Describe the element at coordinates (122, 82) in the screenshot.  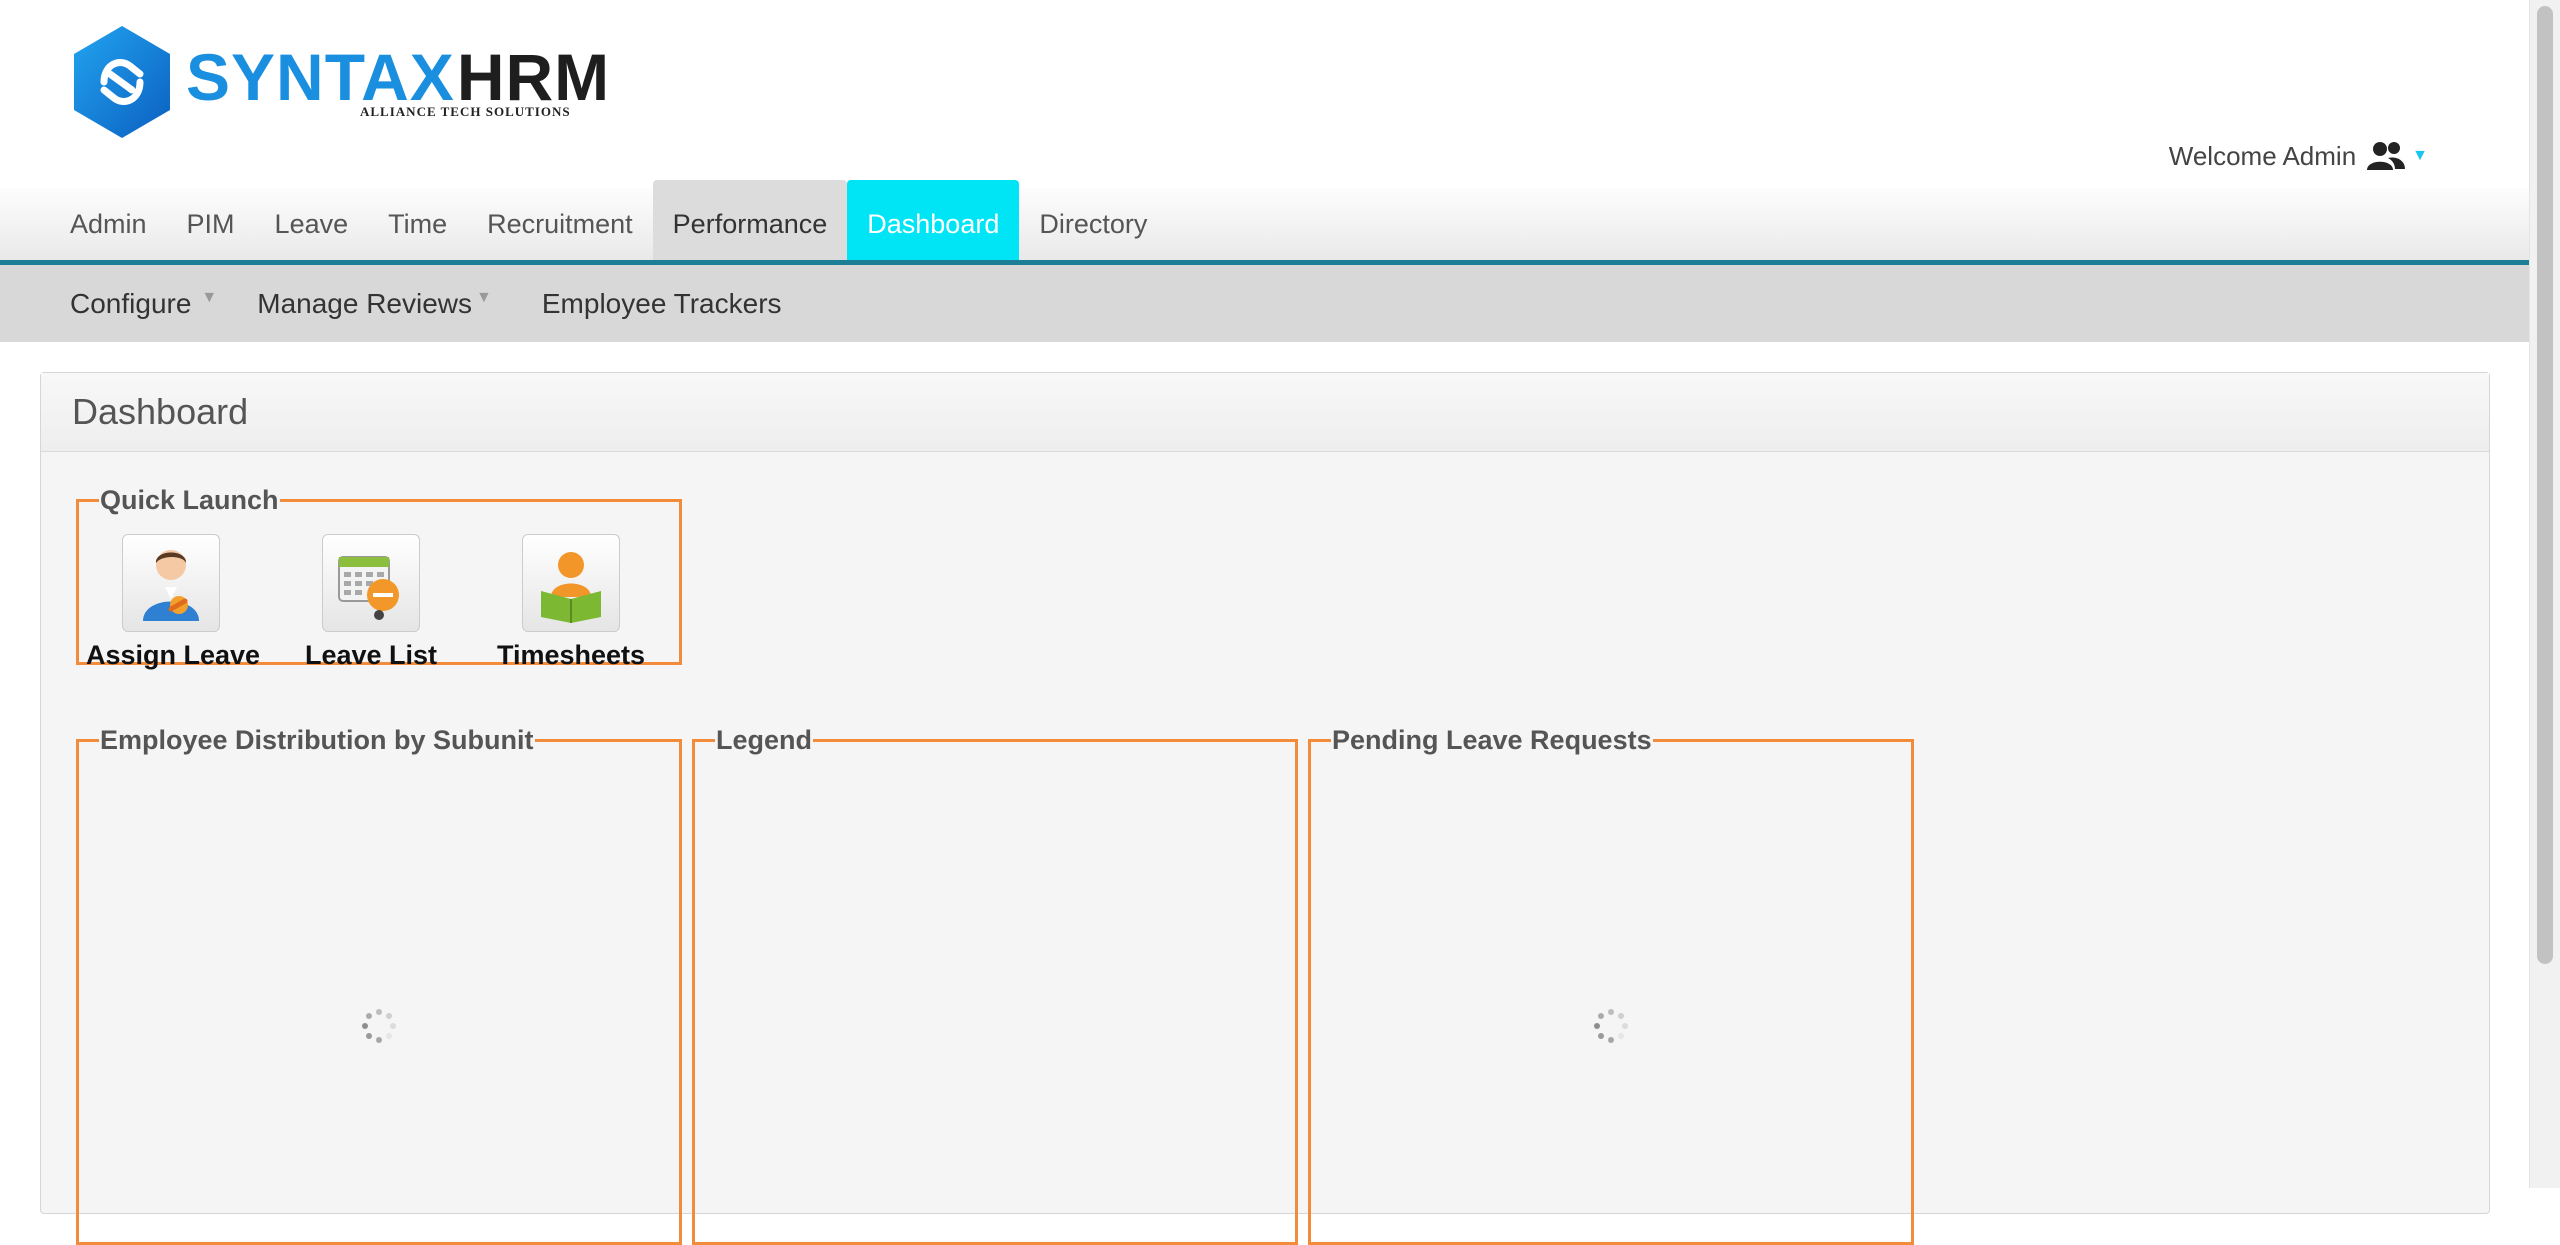
I see `syntax-logo-icon` at that location.